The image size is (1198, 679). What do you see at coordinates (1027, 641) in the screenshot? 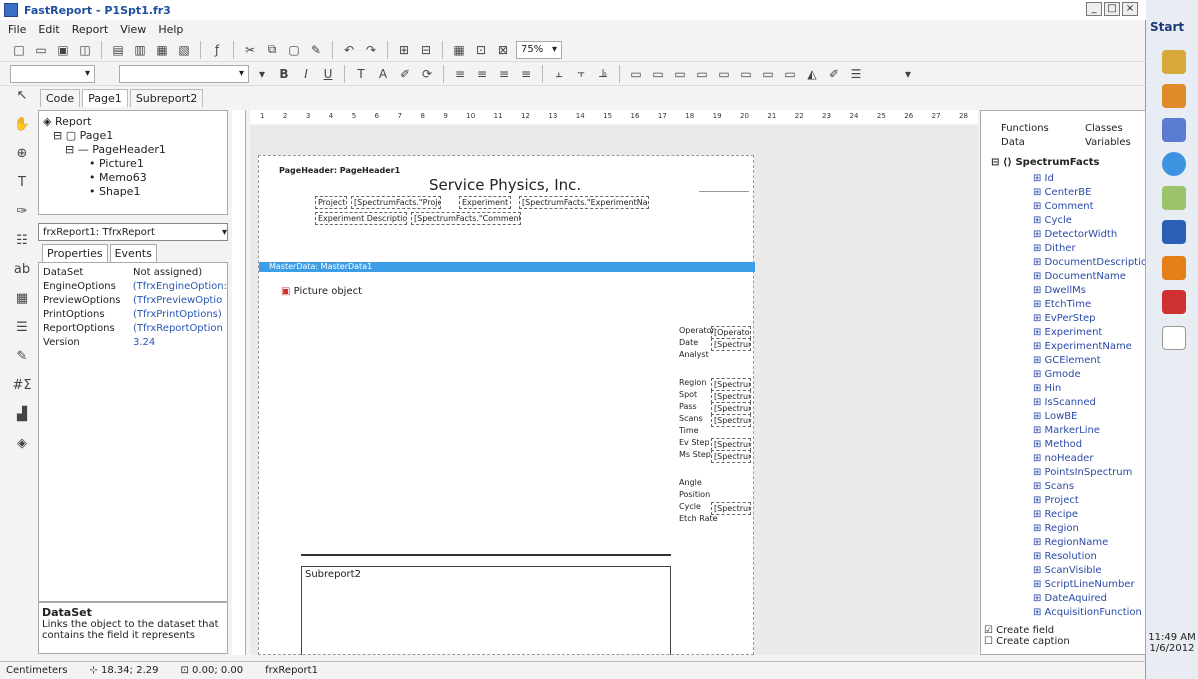
I see `create-caption-checkbox: ☐ Create caption` at bounding box center [1027, 641].